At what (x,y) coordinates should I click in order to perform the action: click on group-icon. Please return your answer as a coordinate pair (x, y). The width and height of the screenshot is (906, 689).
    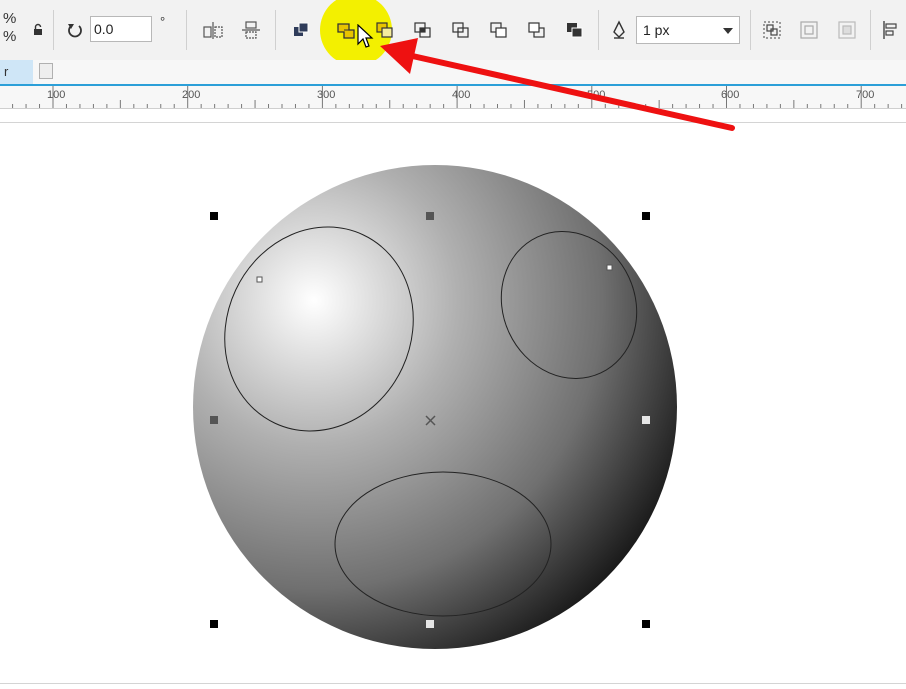
    Looking at the image, I should click on (772, 30).